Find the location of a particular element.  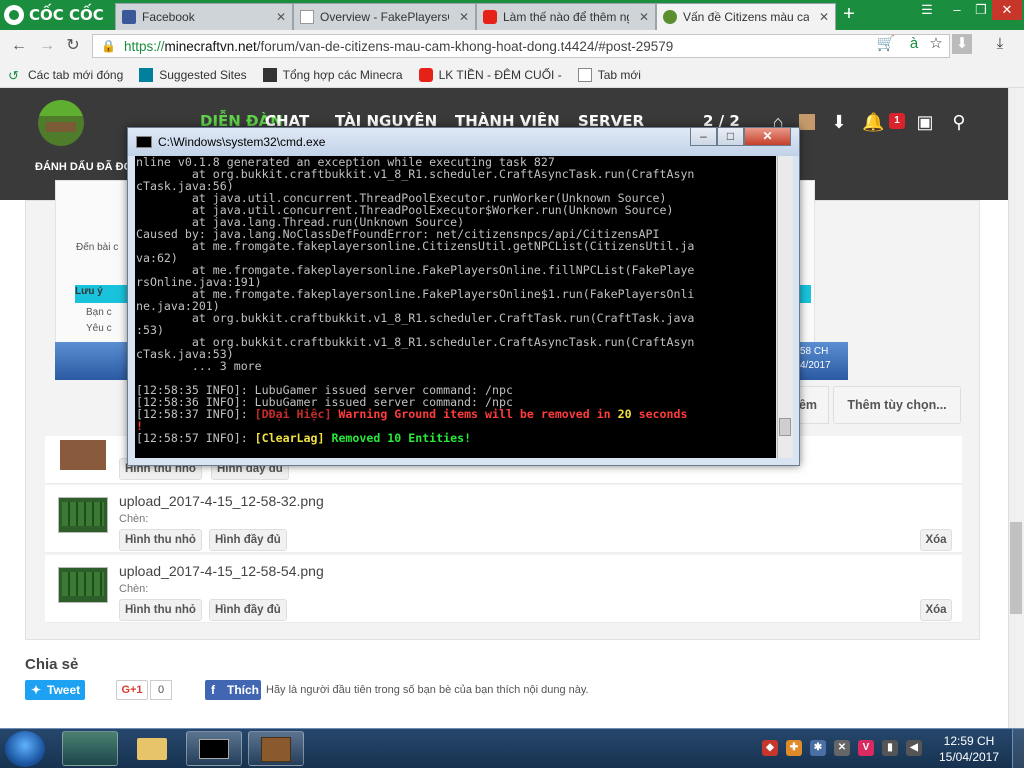

menu-icon: ☰ is located at coordinates (927, 10).